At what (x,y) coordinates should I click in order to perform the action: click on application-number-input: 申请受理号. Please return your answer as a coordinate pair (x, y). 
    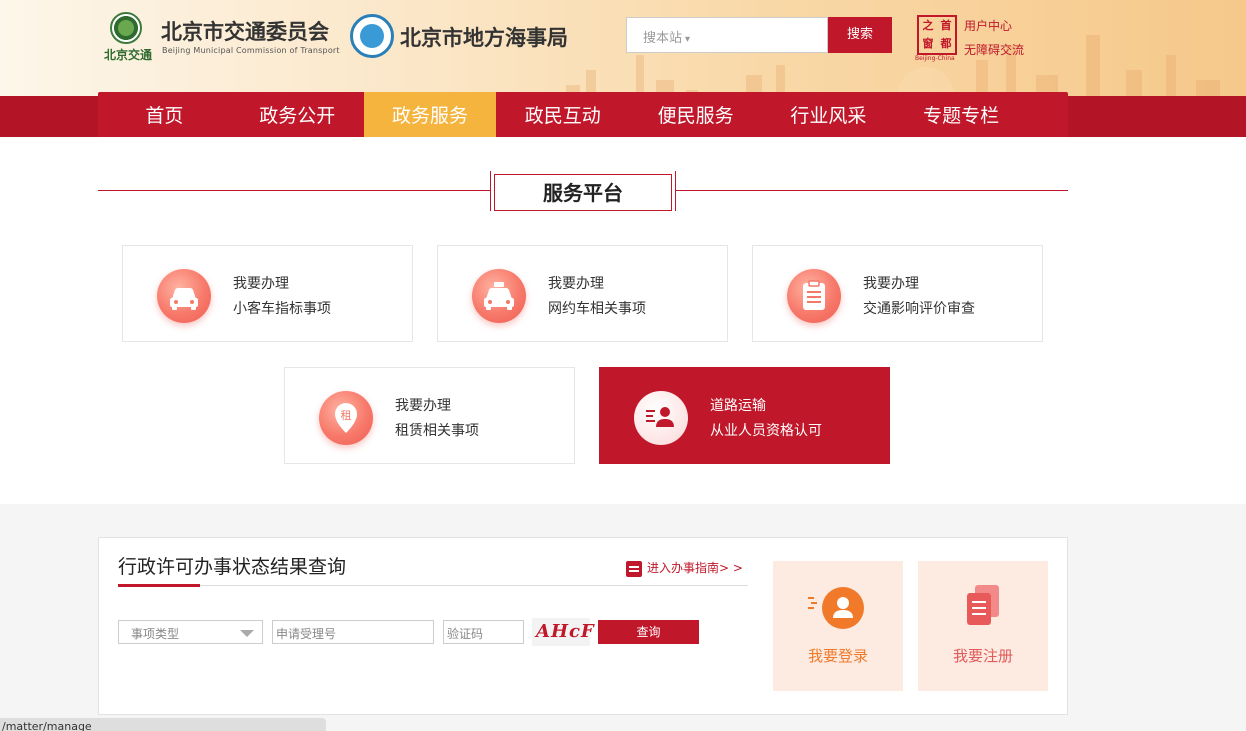
    Looking at the image, I should click on (353, 632).